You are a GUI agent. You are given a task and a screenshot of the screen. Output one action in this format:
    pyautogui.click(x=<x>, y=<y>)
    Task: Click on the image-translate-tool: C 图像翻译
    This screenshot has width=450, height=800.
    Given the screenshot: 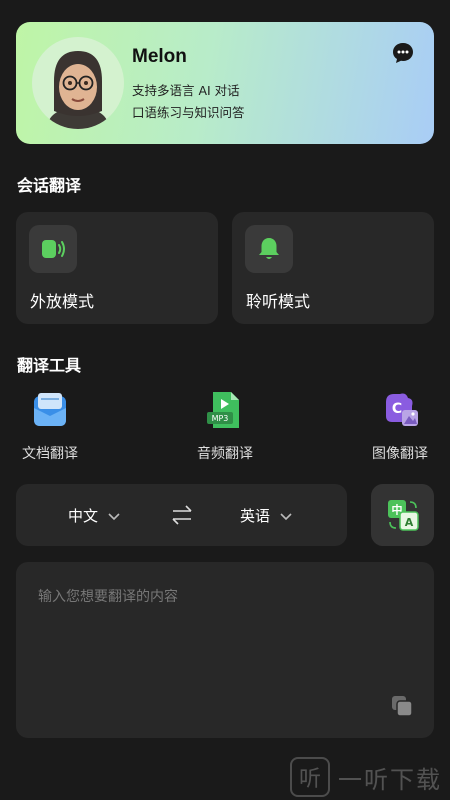 What is the action you would take?
    pyautogui.click(x=400, y=426)
    